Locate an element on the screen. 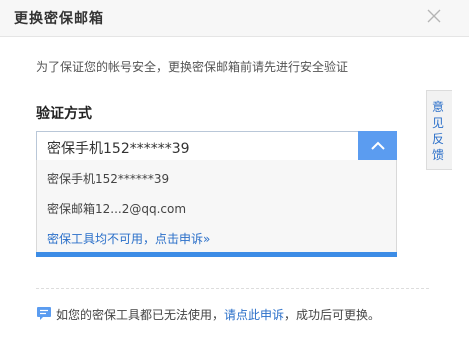 The height and width of the screenshot is (357, 469). appeal-link: 密保工具均不可用，点击申诉» is located at coordinates (128, 238).